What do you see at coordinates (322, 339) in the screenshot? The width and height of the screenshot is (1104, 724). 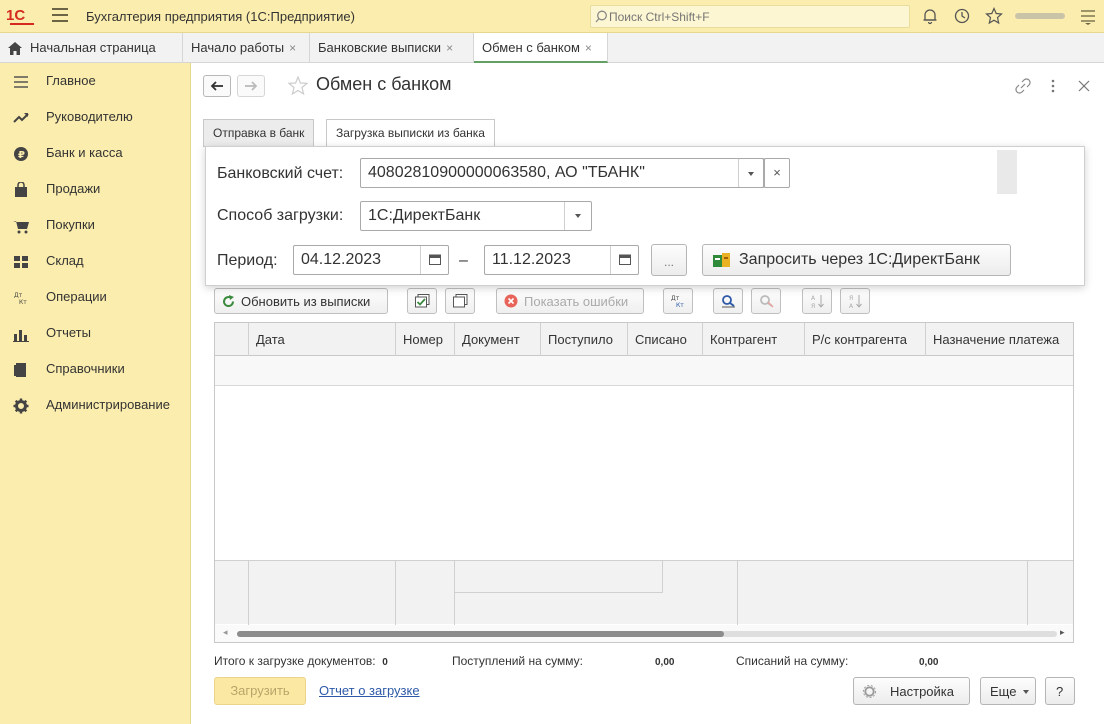 I see `column-header-date: Дата` at bounding box center [322, 339].